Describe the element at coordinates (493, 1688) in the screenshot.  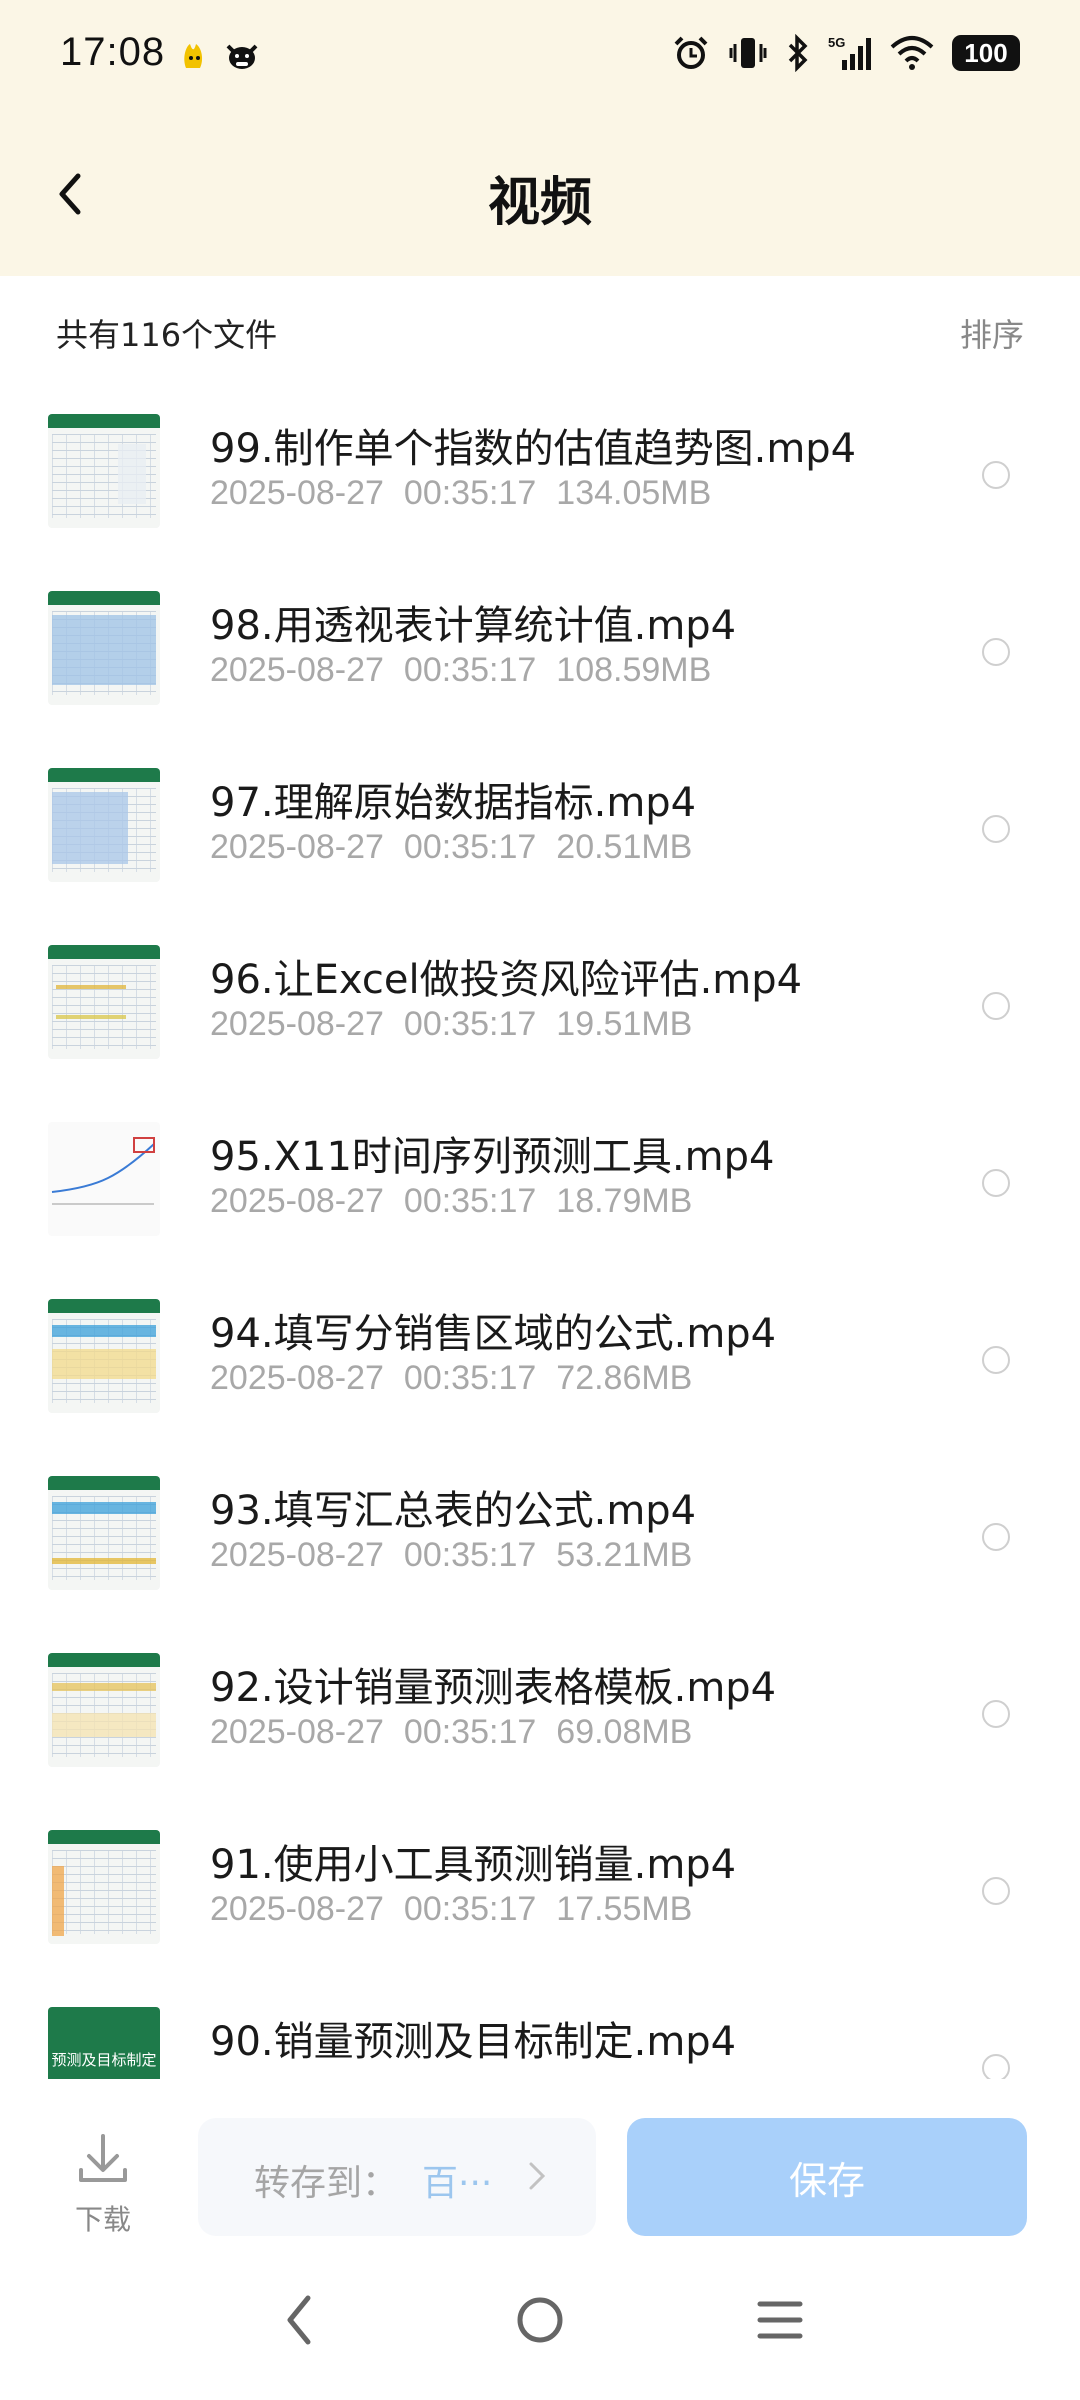
I see `file-name: 92.设计销量预测表格模板.mp4` at that location.